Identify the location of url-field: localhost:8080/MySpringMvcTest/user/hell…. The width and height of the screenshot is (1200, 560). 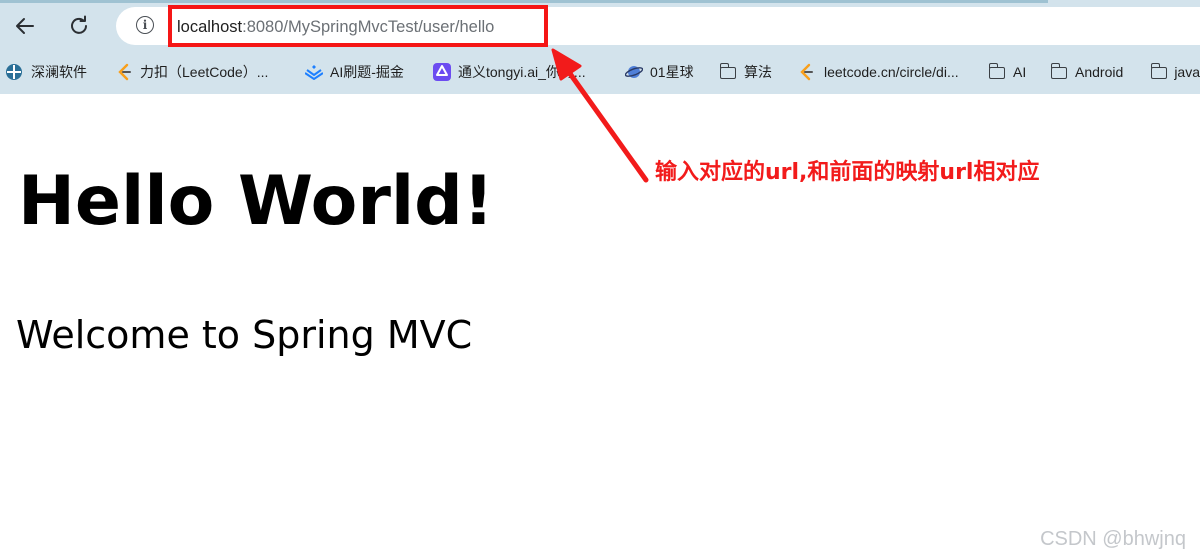
(335, 27).